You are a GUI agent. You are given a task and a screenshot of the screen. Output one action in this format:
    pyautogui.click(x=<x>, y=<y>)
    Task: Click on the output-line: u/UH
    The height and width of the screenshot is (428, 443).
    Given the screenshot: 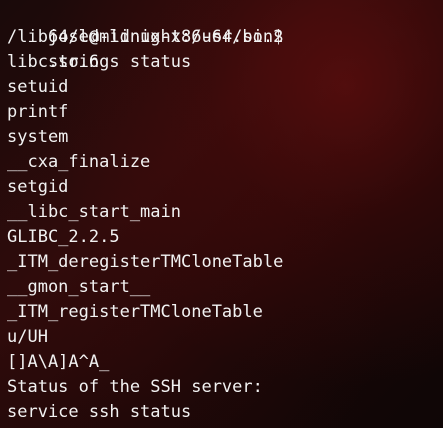 What is the action you would take?
    pyautogui.click(x=27, y=337)
    